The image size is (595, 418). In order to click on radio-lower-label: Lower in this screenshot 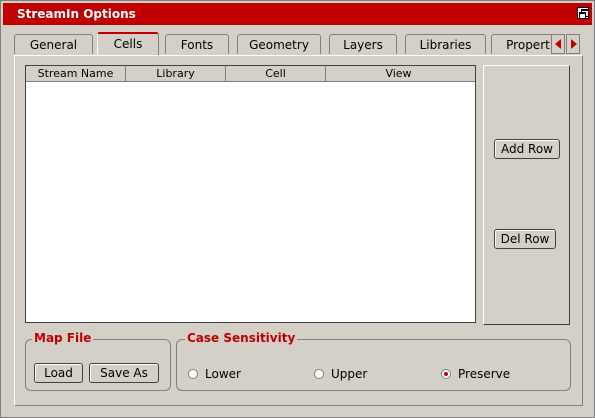, I will do `click(223, 374)`.